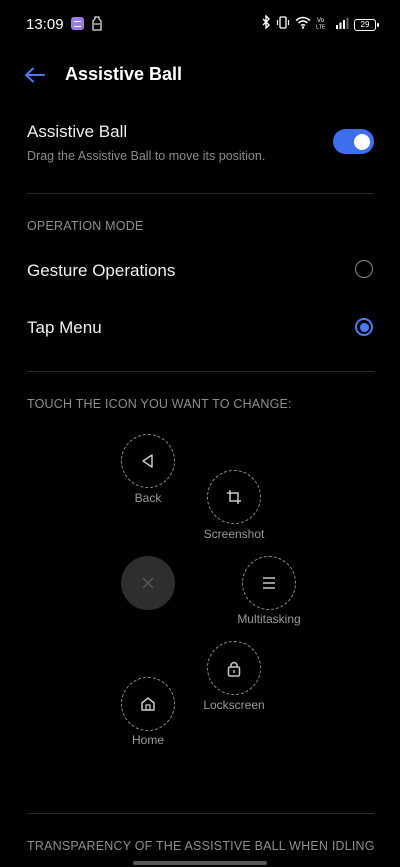 The image size is (400, 867). I want to click on home-label: Home, so click(147, 740).